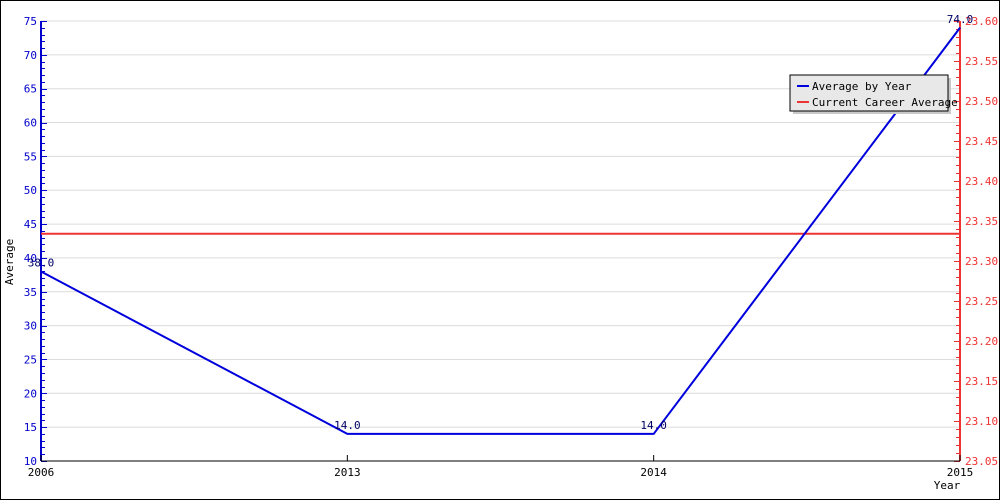 The width and height of the screenshot is (1000, 500). I want to click on left-tick-label: 20, so click(30, 393).